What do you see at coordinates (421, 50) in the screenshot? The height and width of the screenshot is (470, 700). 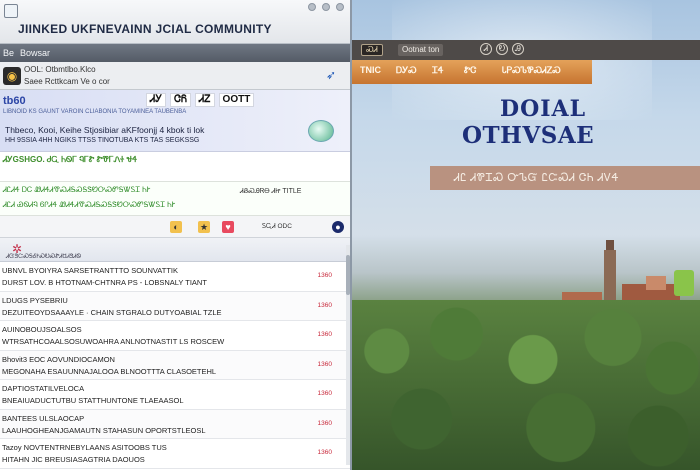 I see `toolbar-label: Ootnat ton` at bounding box center [421, 50].